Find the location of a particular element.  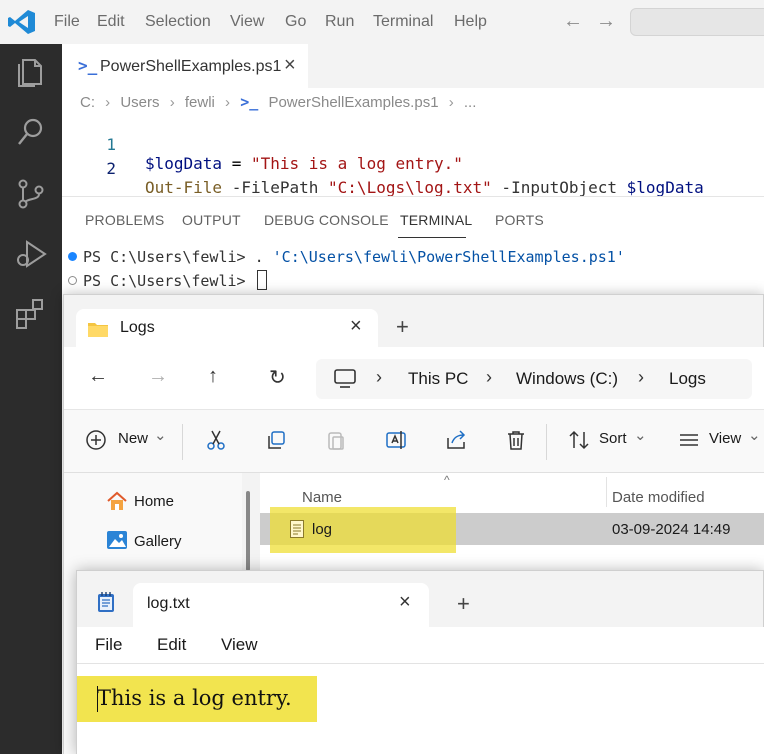

document-text: This is a log entry. is located at coordinates (194, 698).